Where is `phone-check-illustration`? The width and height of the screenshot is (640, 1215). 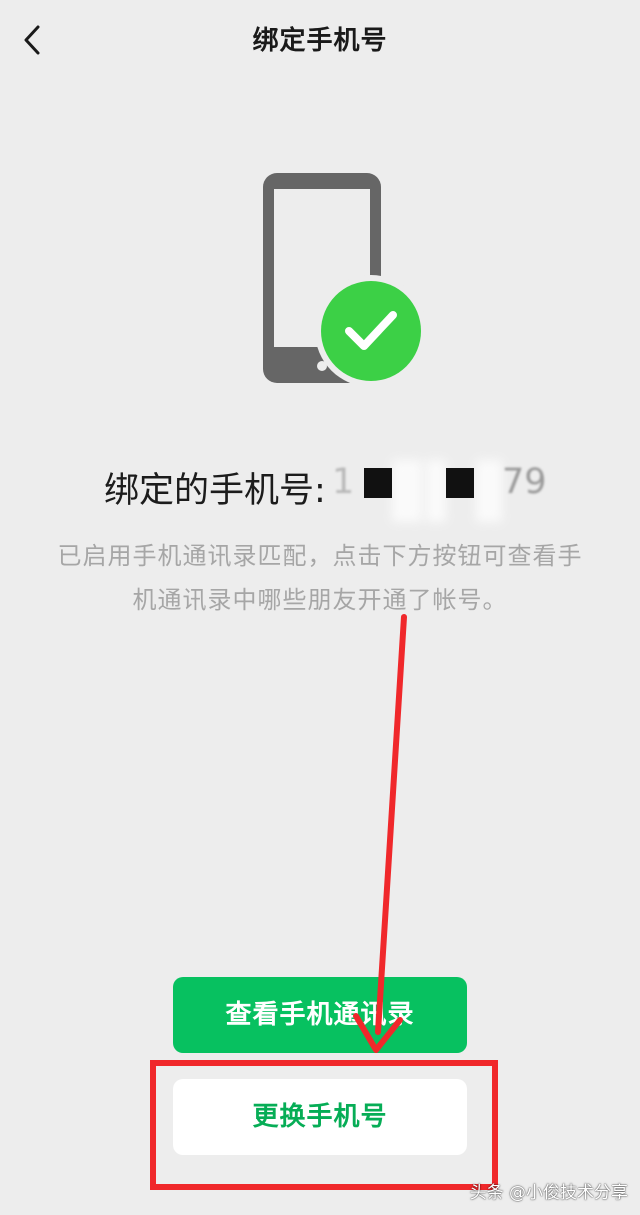 phone-check-illustration is located at coordinates (342, 277).